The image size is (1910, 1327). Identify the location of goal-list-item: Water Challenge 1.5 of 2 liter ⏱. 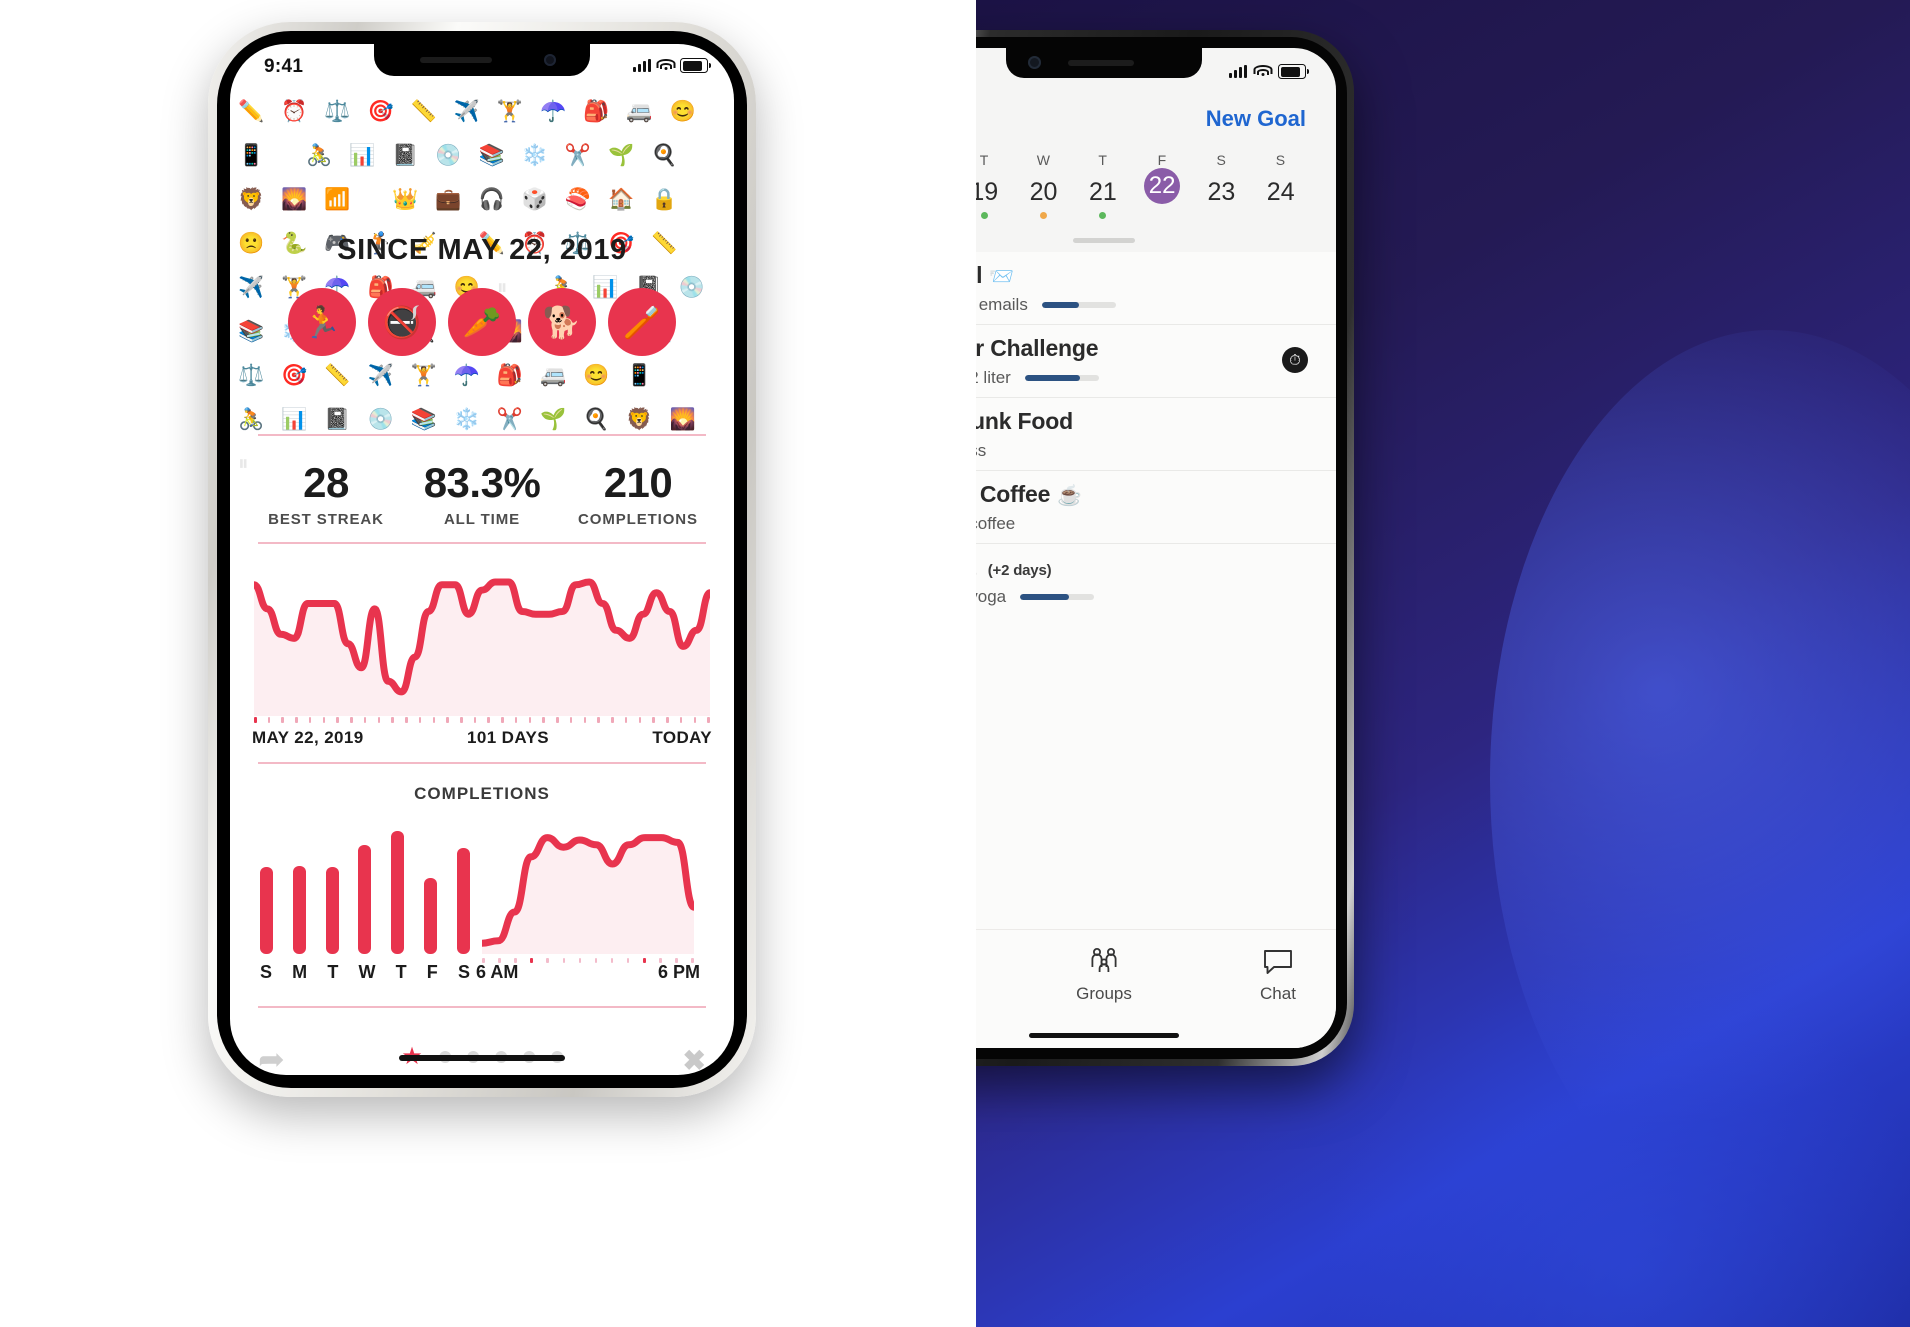
(1156, 361).